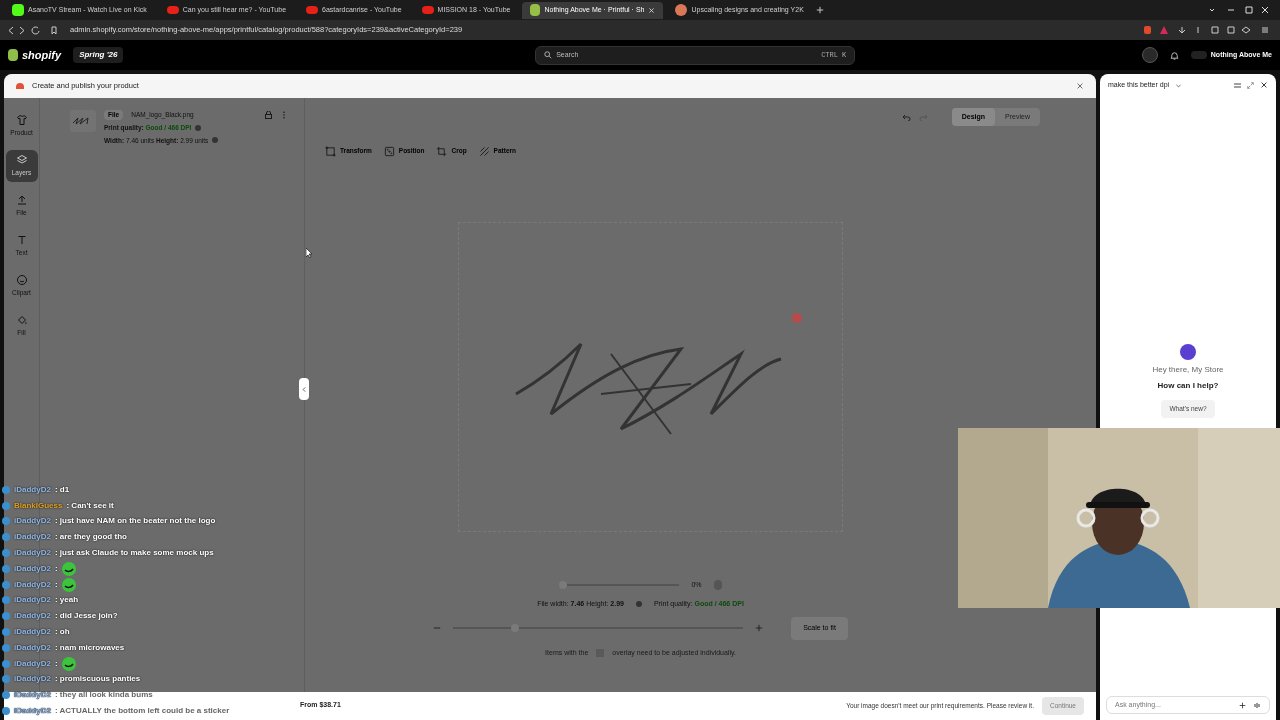 The height and width of the screenshot is (720, 1280). Describe the element at coordinates (442, 151) in the screenshot. I see `crop-icon` at that location.